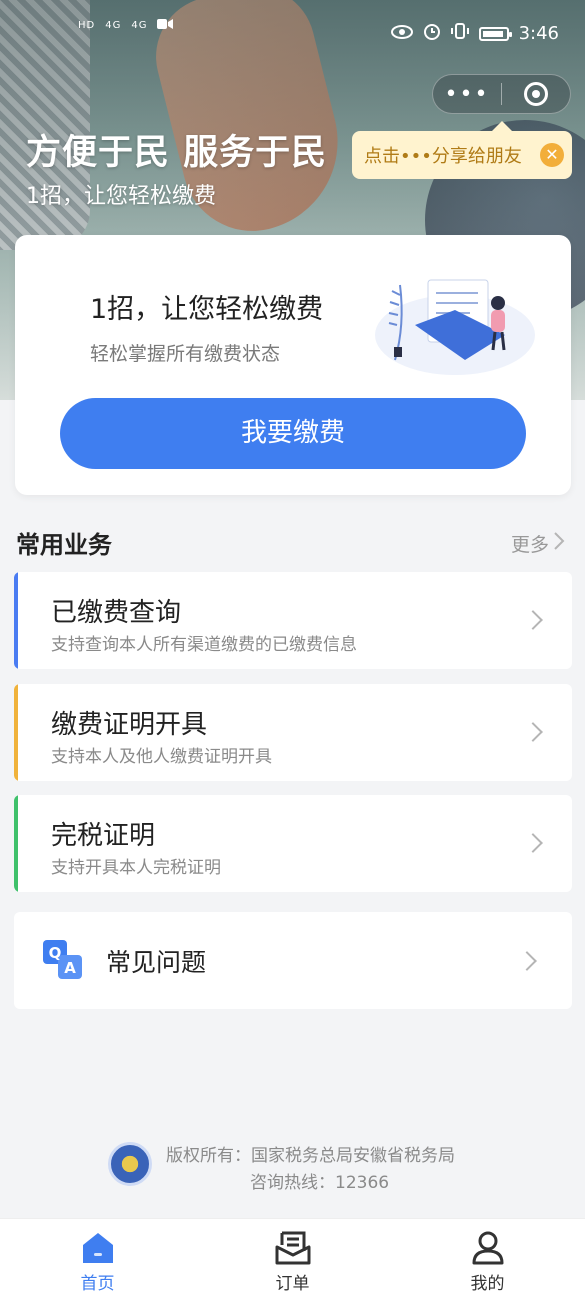 The width and height of the screenshot is (585, 1299). I want to click on tab-profile: 我的, so click(487, 1259).